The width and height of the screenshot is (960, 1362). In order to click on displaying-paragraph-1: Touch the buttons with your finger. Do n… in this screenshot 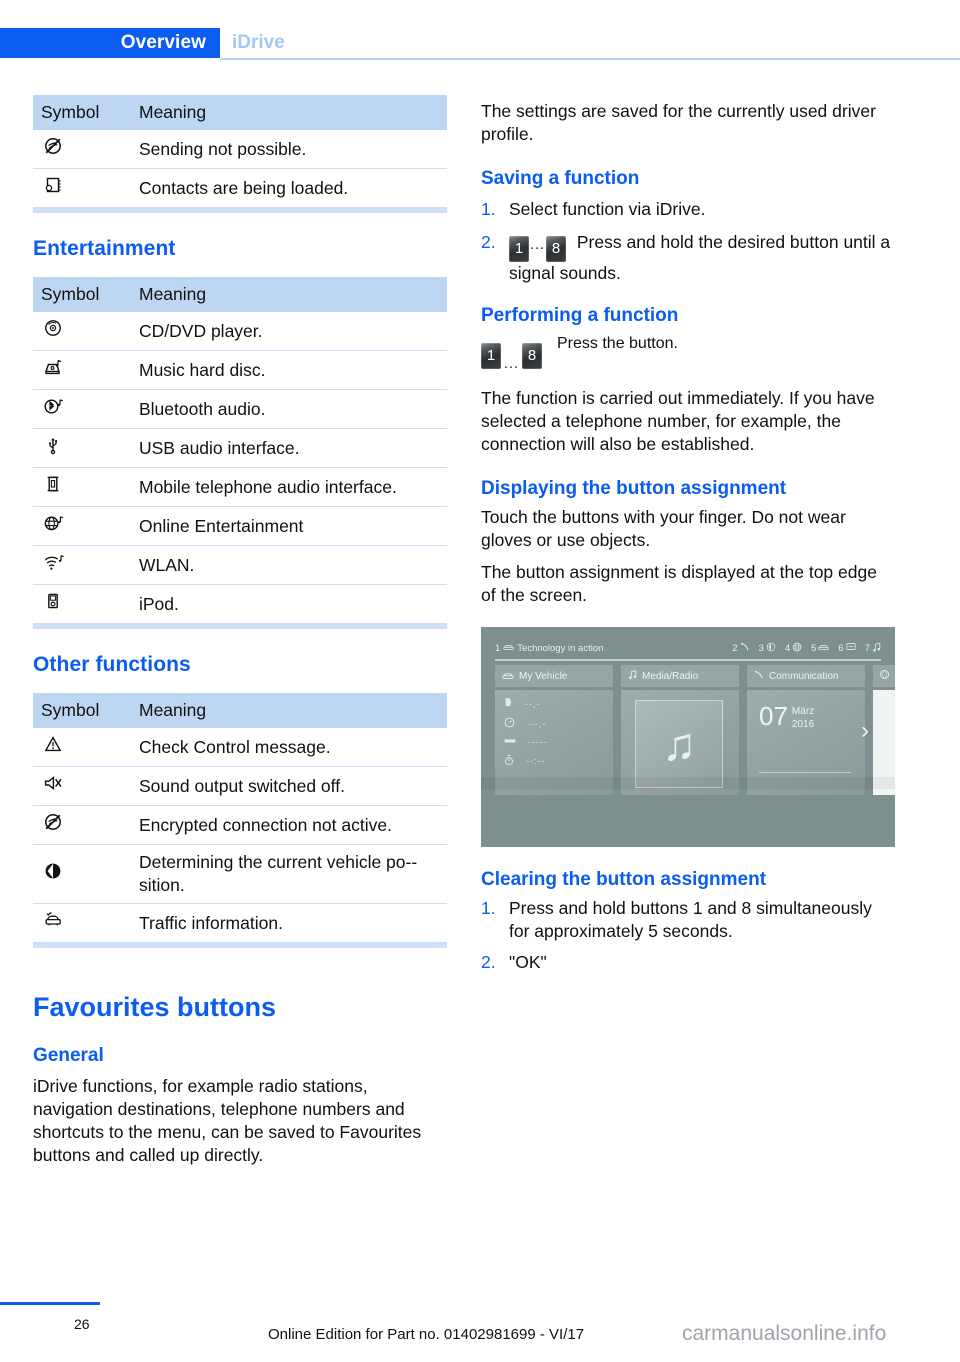, I will do `click(663, 528)`.